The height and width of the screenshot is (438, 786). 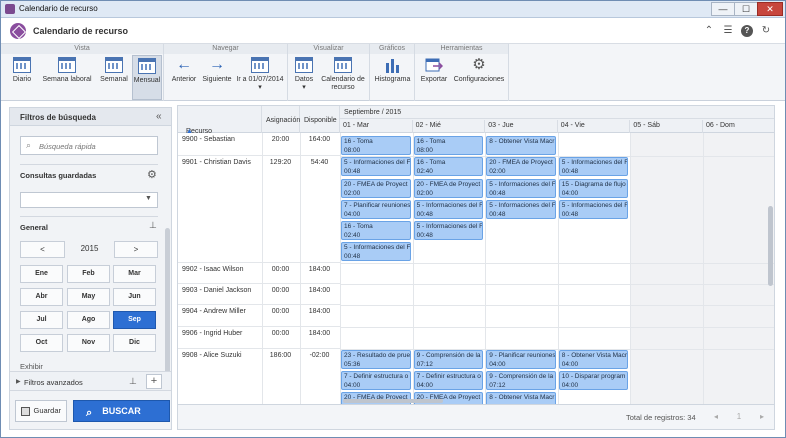 What do you see at coordinates (259, 316) in the screenshot?
I see `resource-row: 9904 - Andrew Miller 00:00 184:00` at bounding box center [259, 316].